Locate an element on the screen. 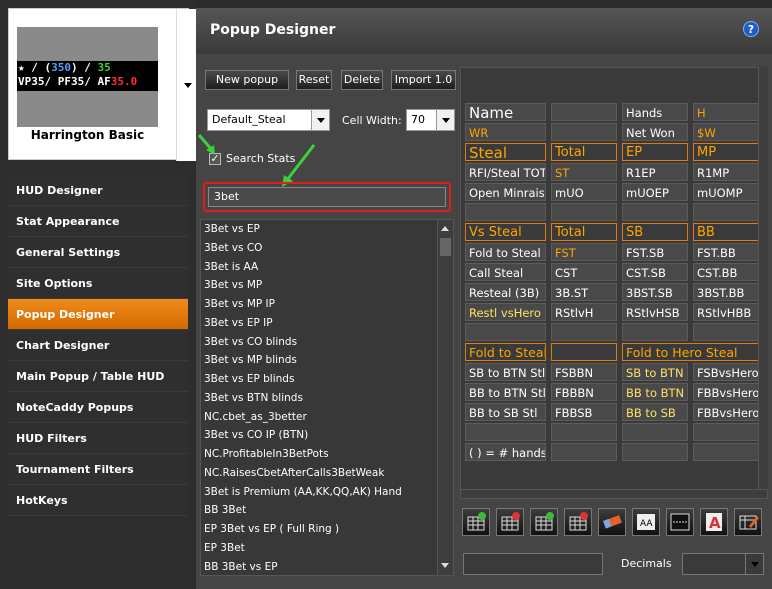 Image resolution: width=772 pixels, height=589 pixels. edit-properties-icon is located at coordinates (748, 522).